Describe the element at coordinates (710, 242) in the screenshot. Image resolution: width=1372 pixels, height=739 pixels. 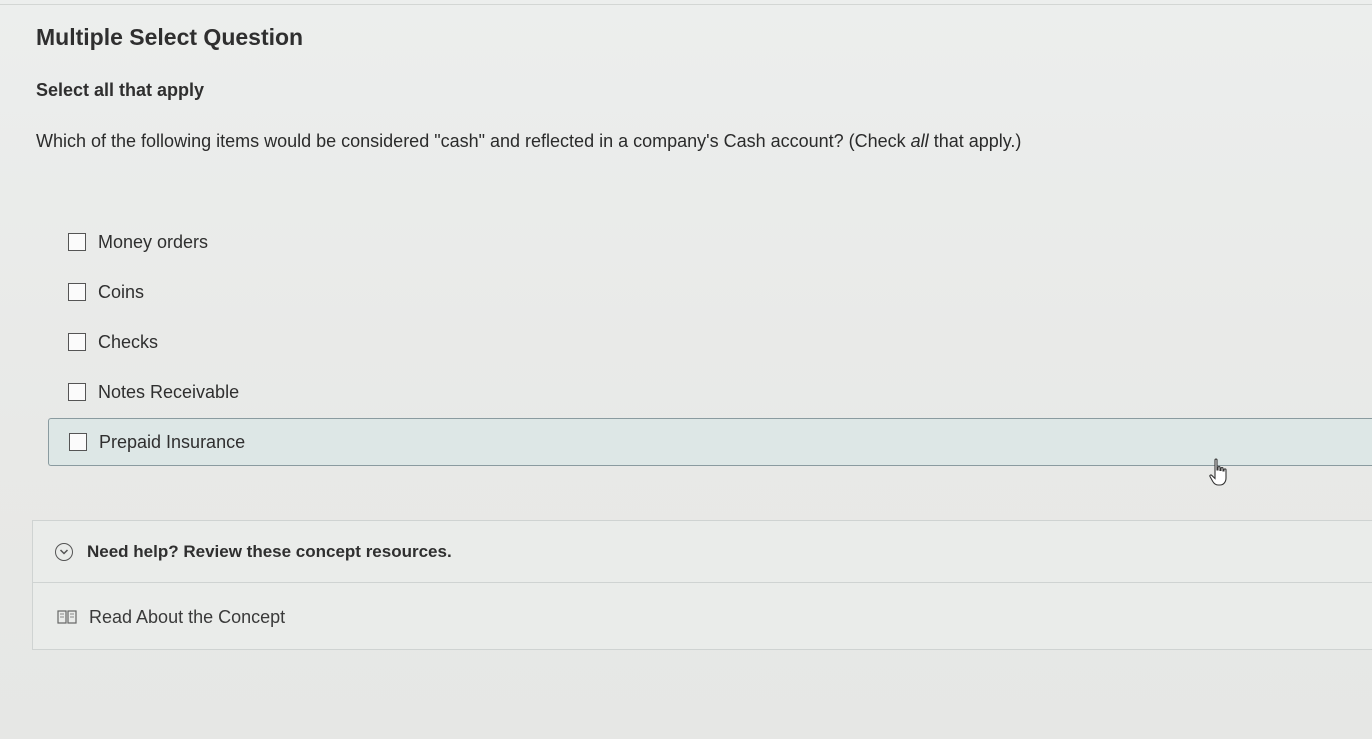
I see `option-money-orders: Money orders` at that location.